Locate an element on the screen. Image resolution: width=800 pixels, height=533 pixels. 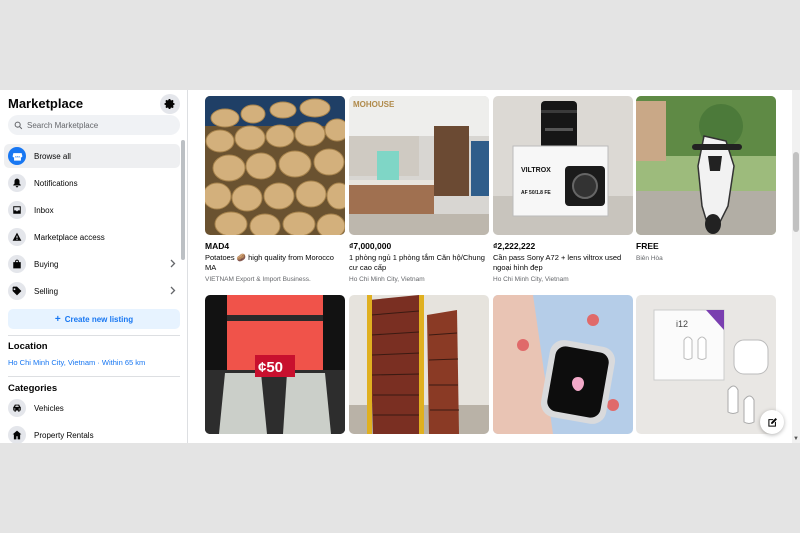
listing-card: ¢50 is located at coordinates (275, 364).